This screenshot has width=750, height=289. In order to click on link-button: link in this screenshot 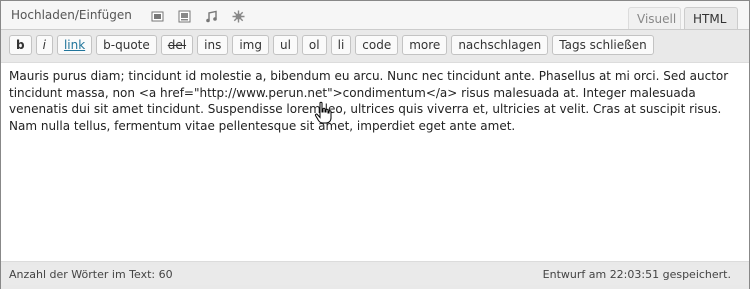, I will do `click(74, 45)`.